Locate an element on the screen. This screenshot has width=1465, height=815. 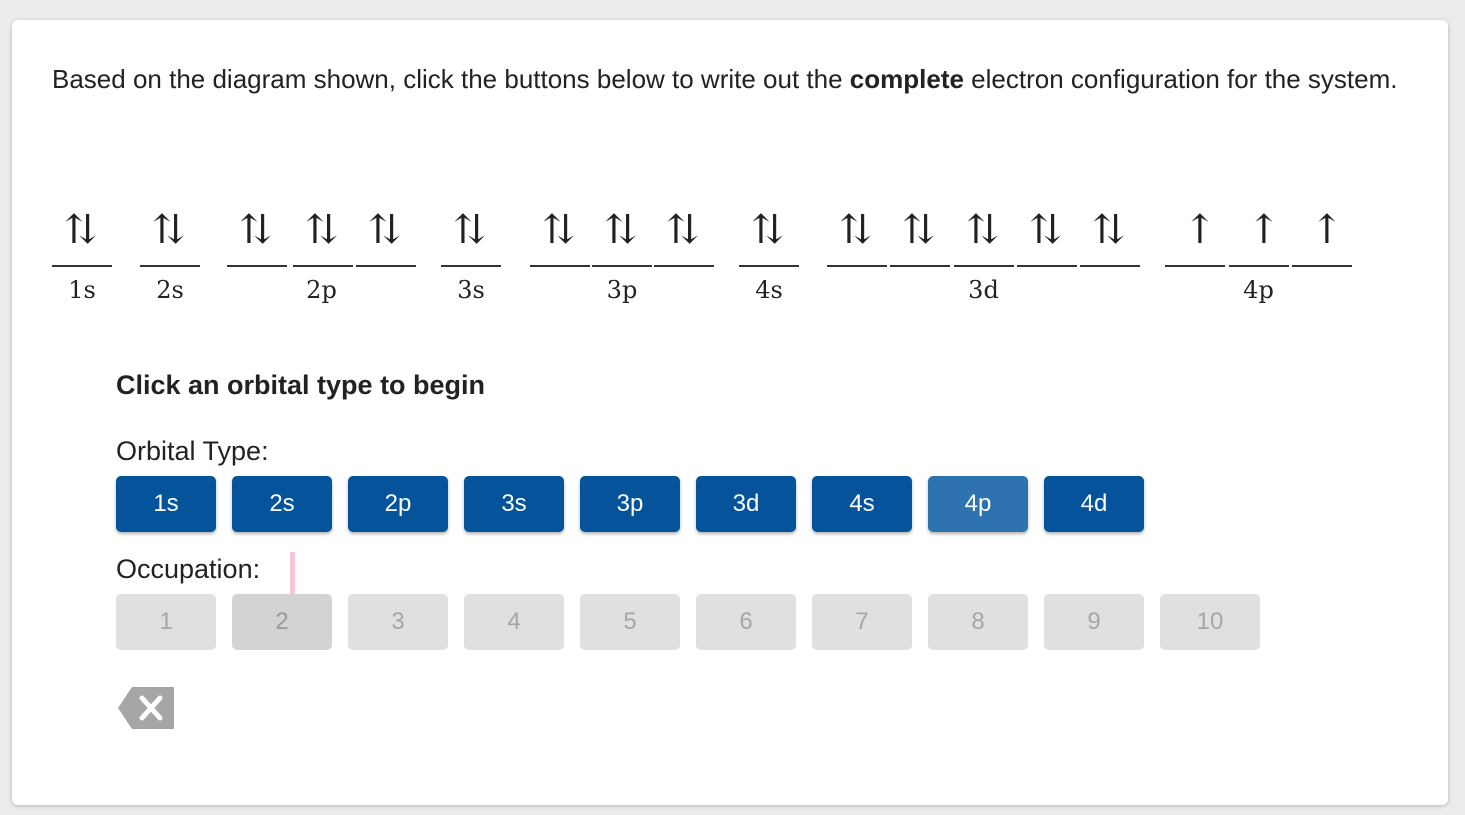
orbital-type-button-2p: 2p is located at coordinates (398, 504).